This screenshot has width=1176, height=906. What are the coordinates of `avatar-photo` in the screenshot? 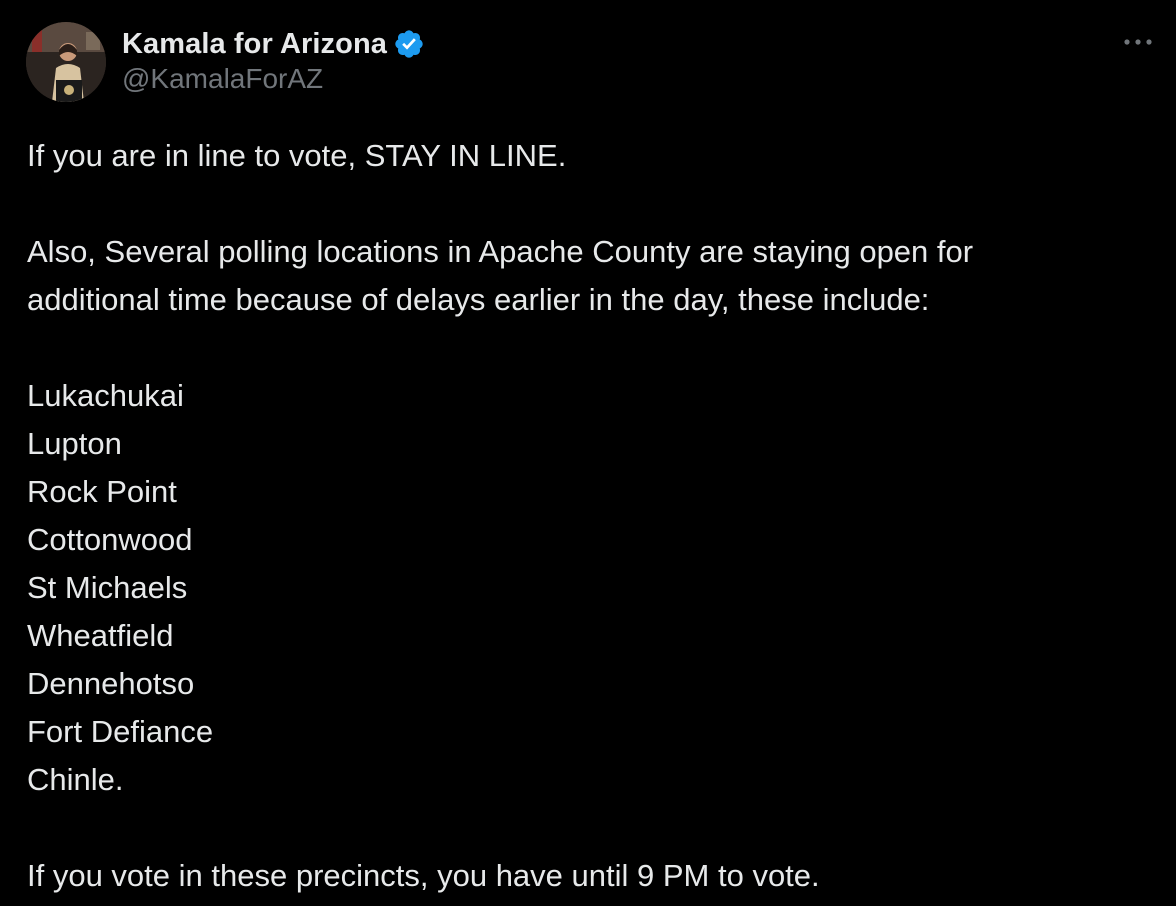 It's located at (66, 62).